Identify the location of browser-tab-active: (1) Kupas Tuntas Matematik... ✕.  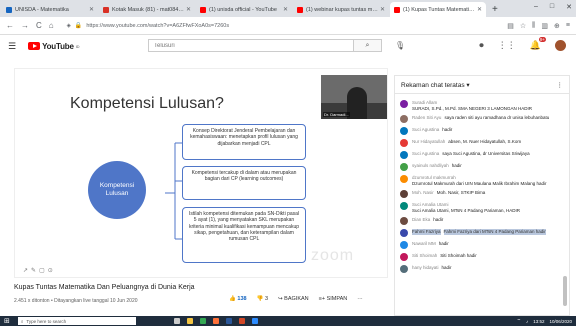
(438, 9).